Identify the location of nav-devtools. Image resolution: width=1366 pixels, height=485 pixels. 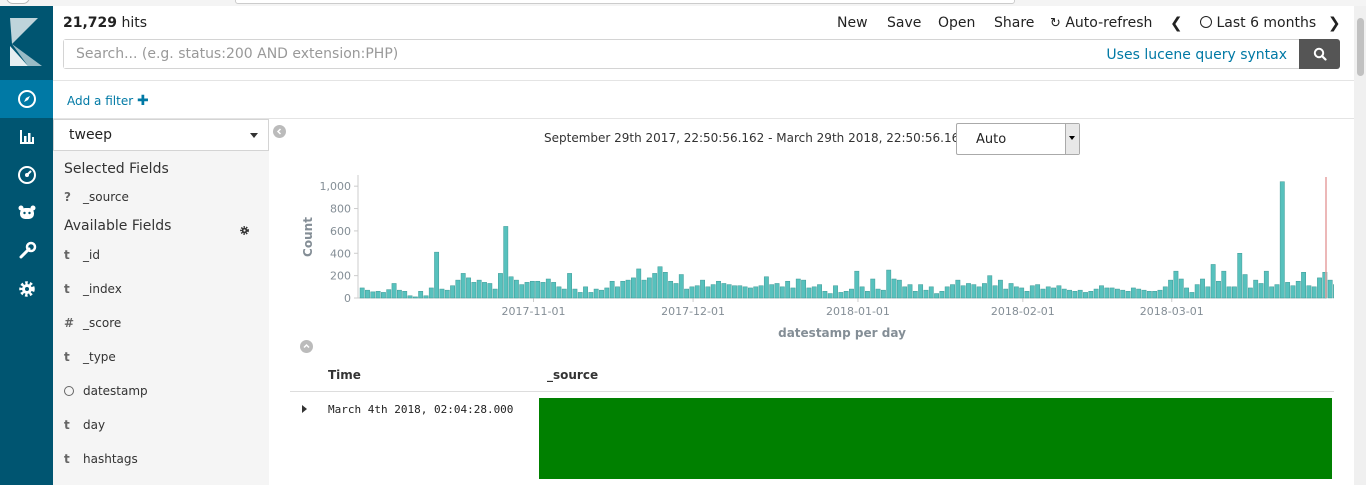
(26, 251).